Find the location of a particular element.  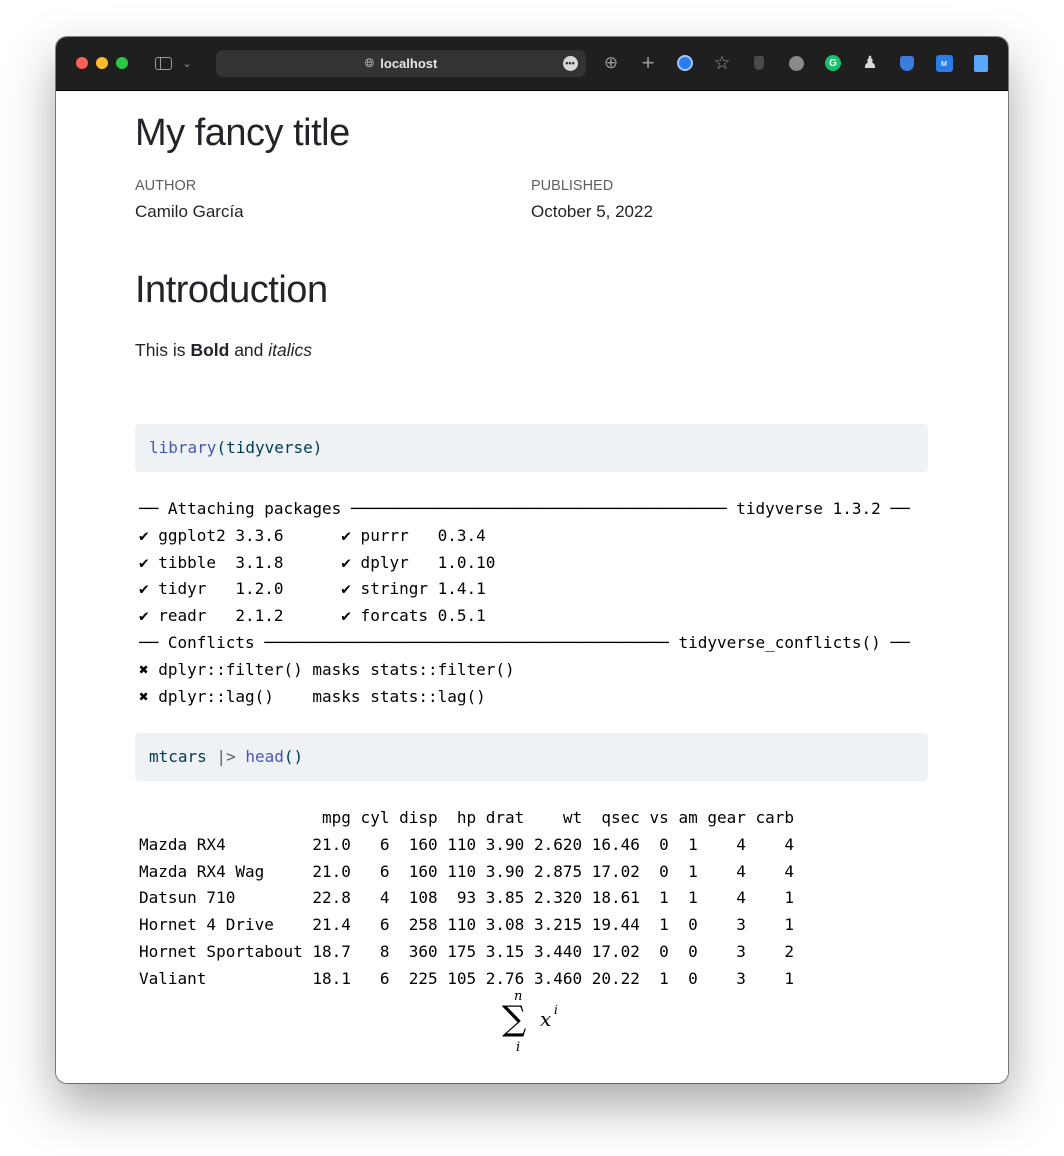

grammarly-icon: G is located at coordinates (833, 63).